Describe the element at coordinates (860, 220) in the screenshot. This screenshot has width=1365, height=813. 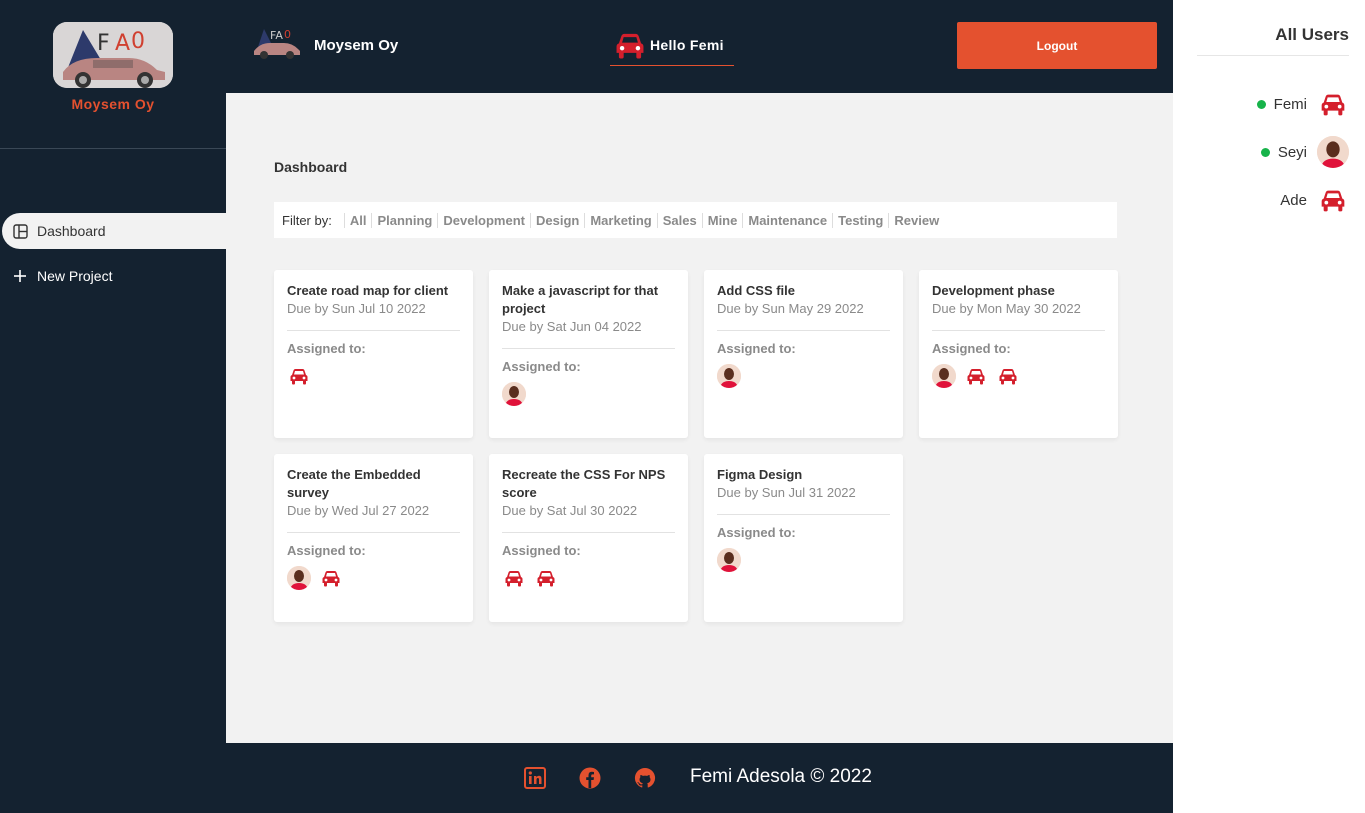
I see `filter-option-testing: Testing` at that location.